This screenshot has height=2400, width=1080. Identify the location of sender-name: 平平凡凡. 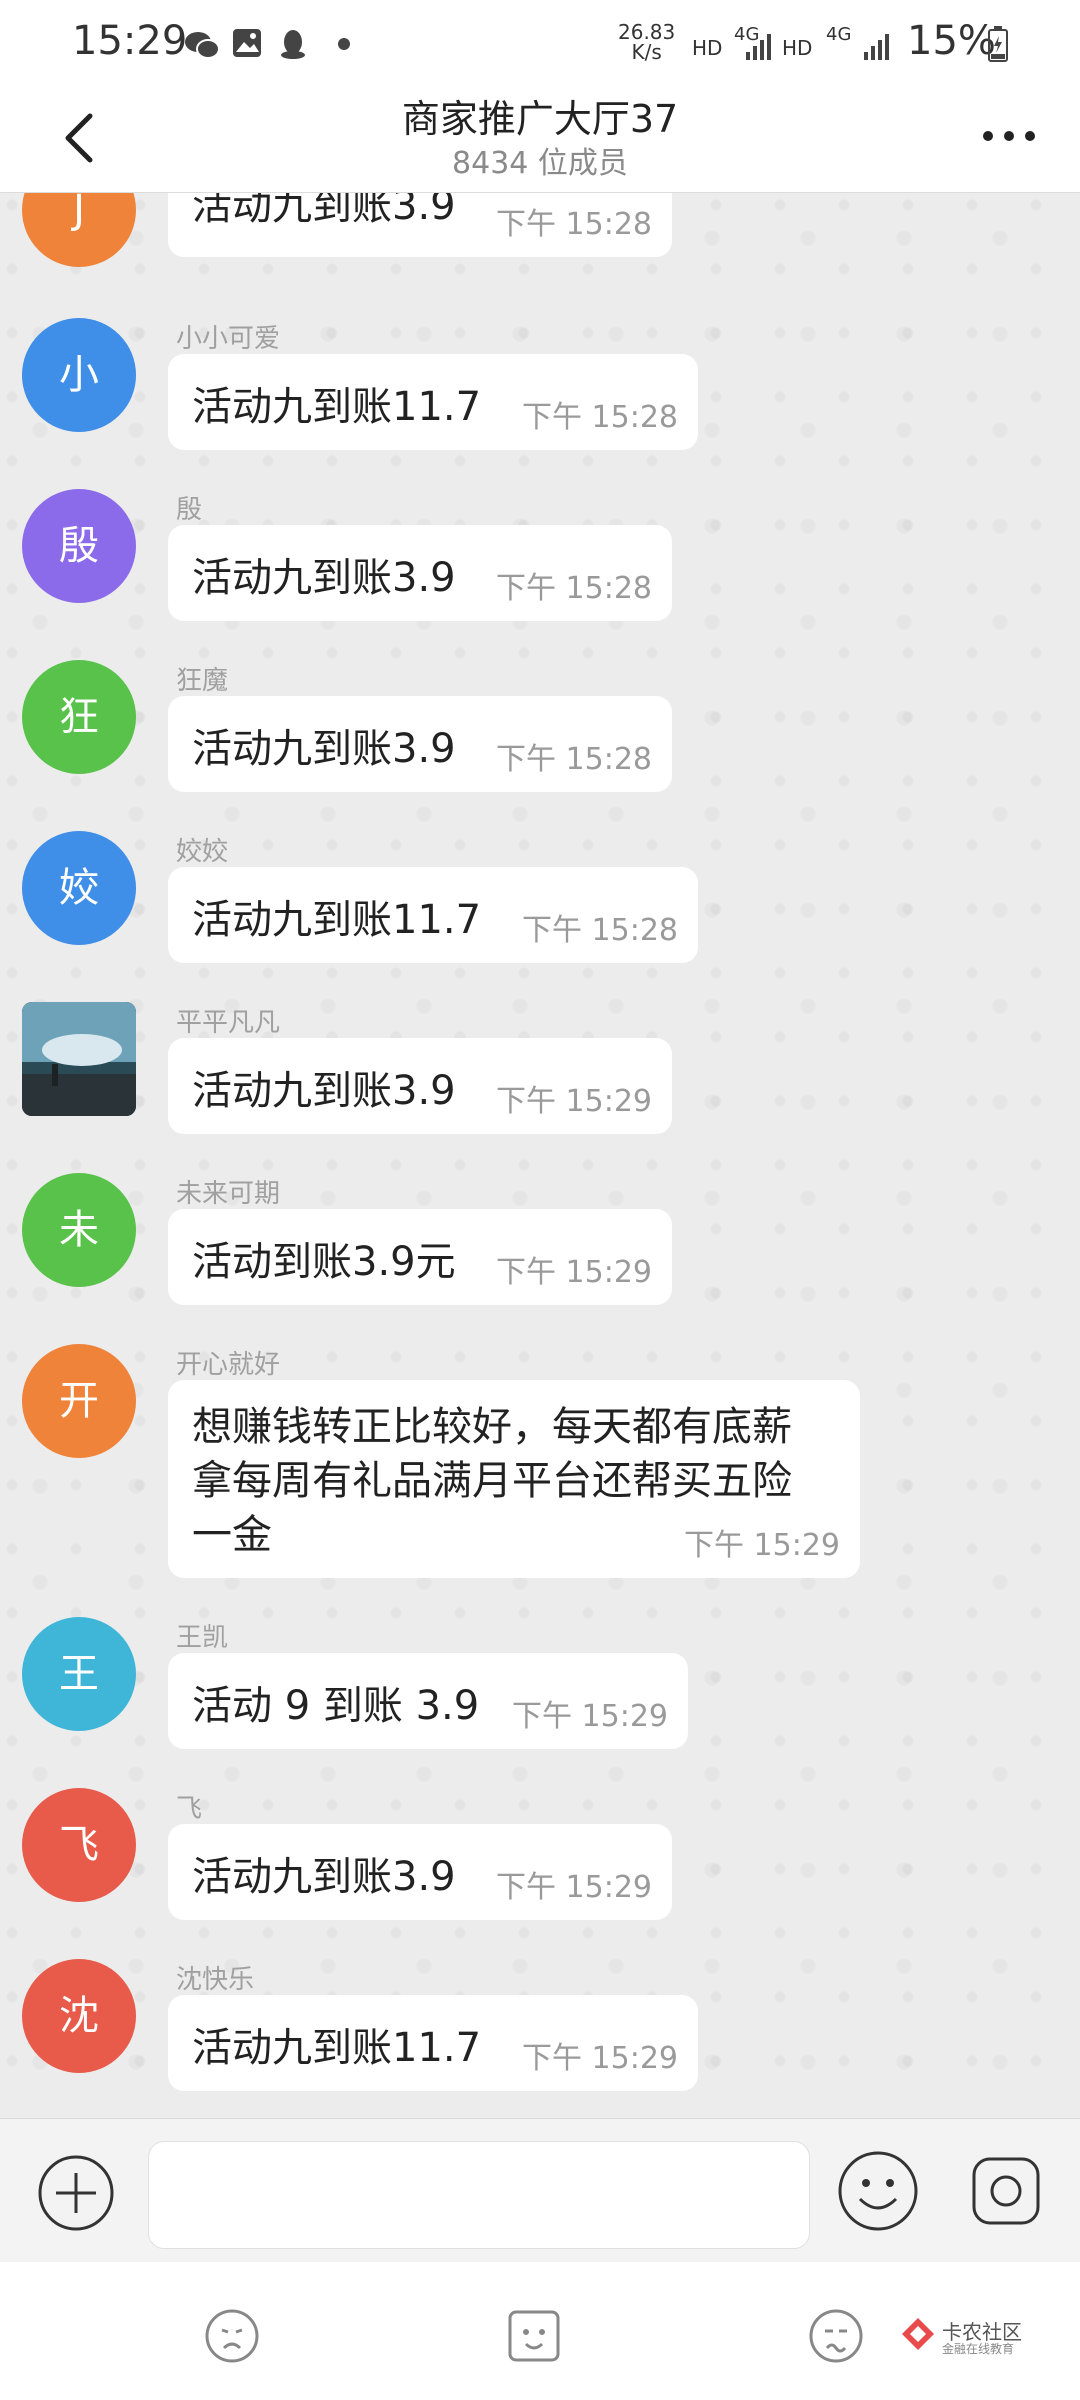
(228, 1023).